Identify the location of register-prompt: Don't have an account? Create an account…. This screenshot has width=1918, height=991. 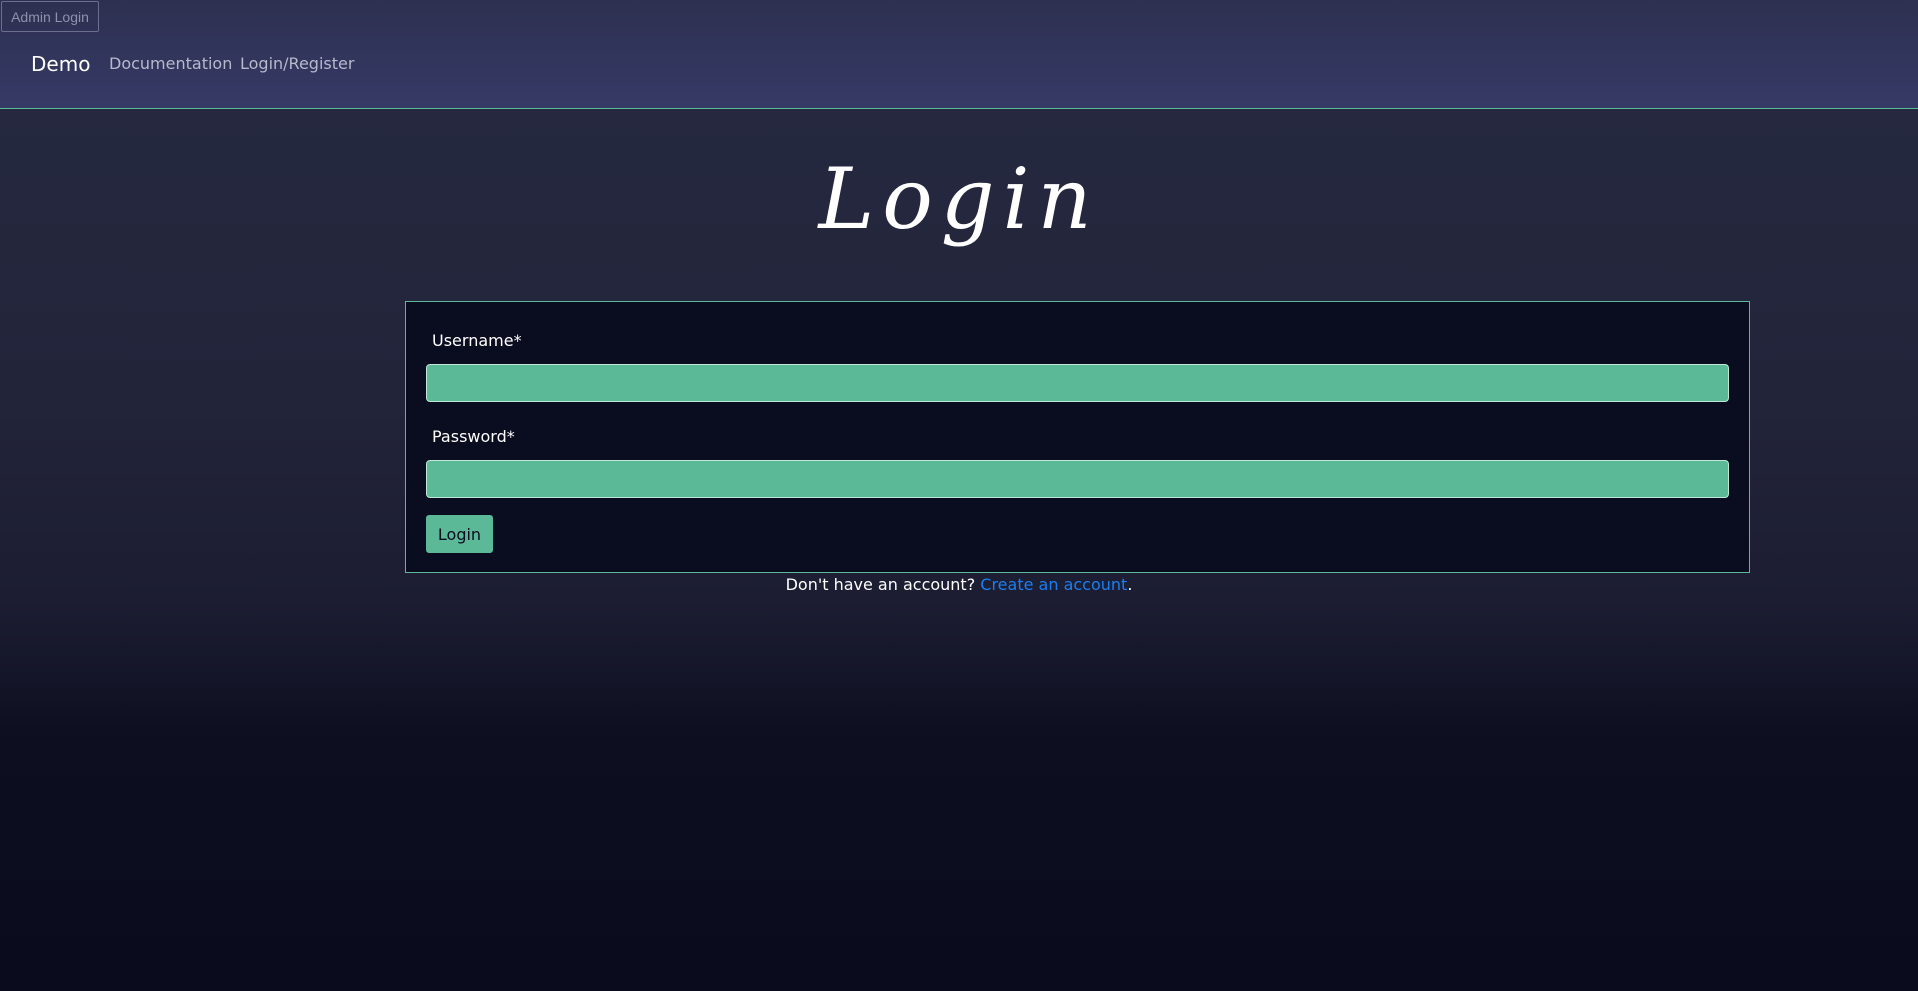
(959, 584).